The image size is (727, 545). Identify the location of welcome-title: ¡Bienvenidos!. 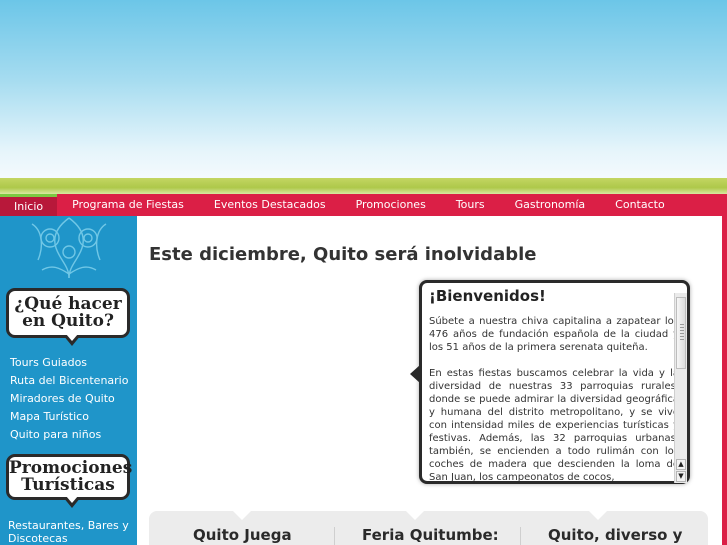
(487, 296).